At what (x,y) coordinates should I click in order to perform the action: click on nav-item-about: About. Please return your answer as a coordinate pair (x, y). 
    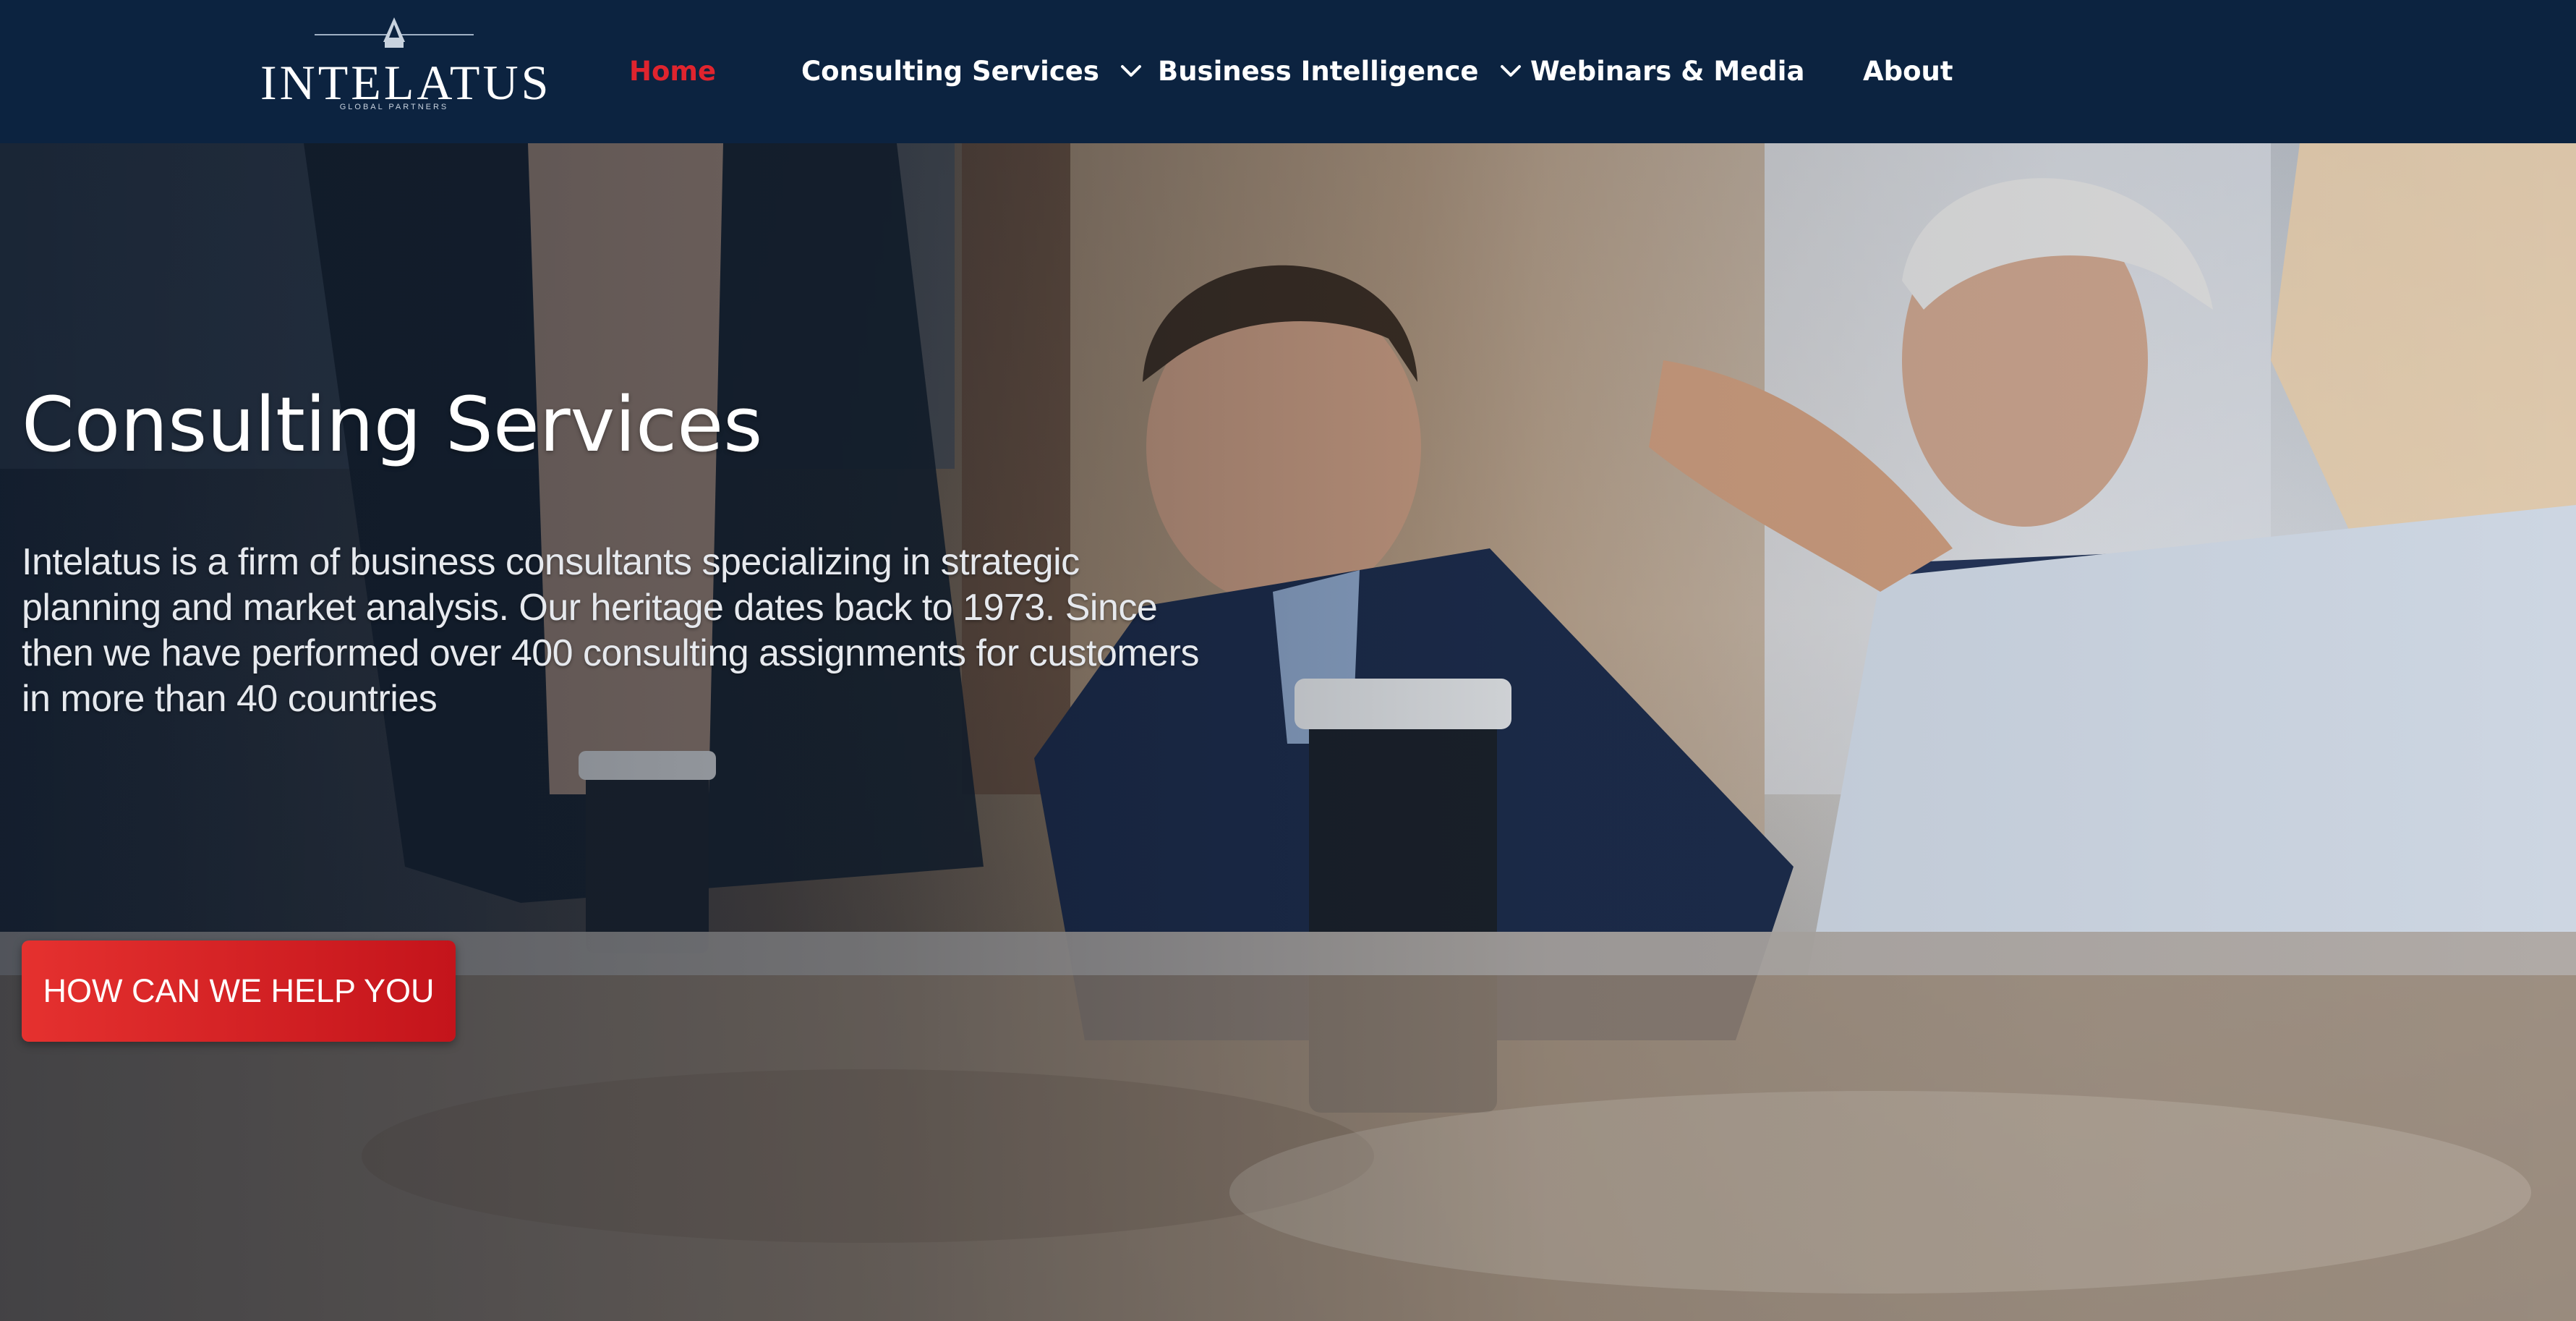
    Looking at the image, I should click on (1908, 71).